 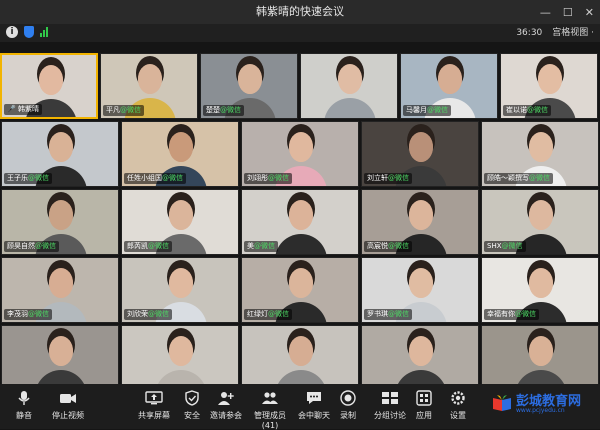 What do you see at coordinates (501, 314) in the screenshot?
I see `participant-name: 幸福有你` at bounding box center [501, 314].